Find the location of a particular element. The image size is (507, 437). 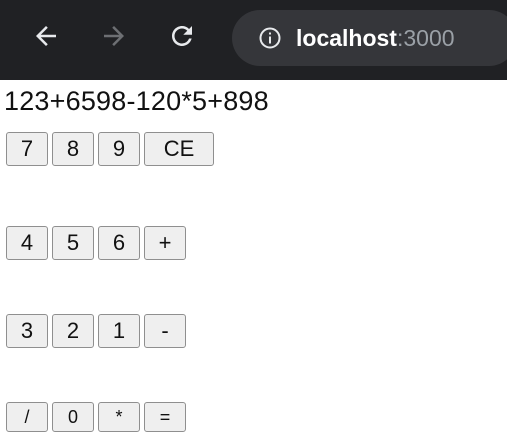

back-arrow-icon is located at coordinates (46, 36).